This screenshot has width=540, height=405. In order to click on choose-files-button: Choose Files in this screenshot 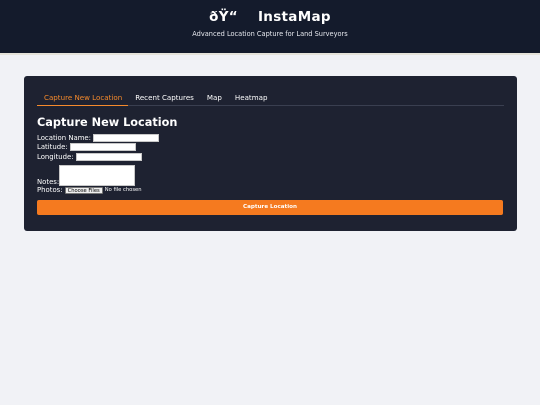, I will do `click(83, 190)`.